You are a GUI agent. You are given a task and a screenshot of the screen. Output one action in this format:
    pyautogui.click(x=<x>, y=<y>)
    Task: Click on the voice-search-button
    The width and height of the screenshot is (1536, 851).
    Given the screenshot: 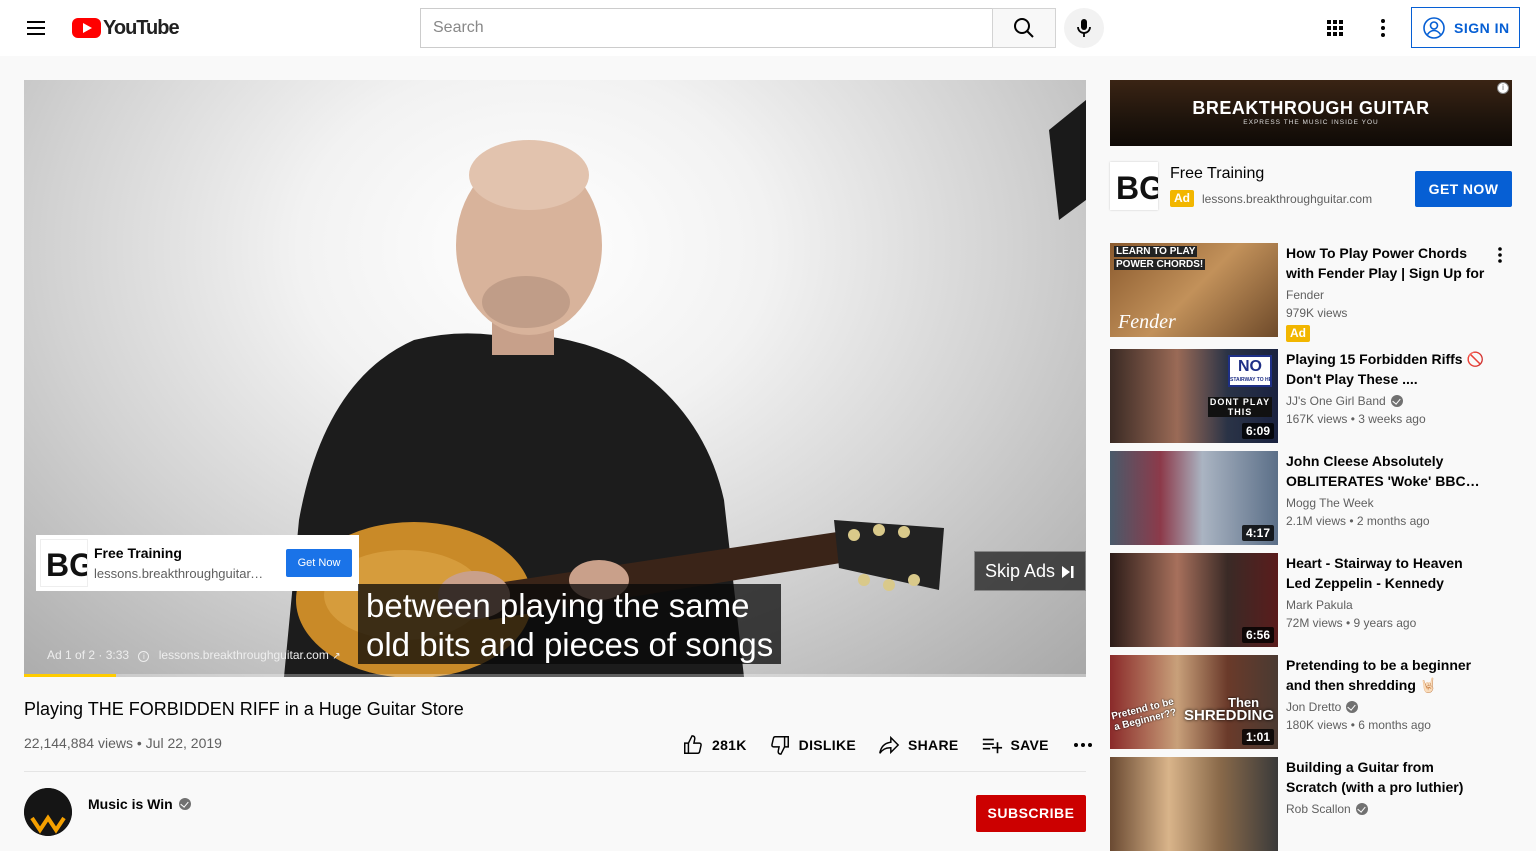 What is the action you would take?
    pyautogui.click(x=1084, y=28)
    